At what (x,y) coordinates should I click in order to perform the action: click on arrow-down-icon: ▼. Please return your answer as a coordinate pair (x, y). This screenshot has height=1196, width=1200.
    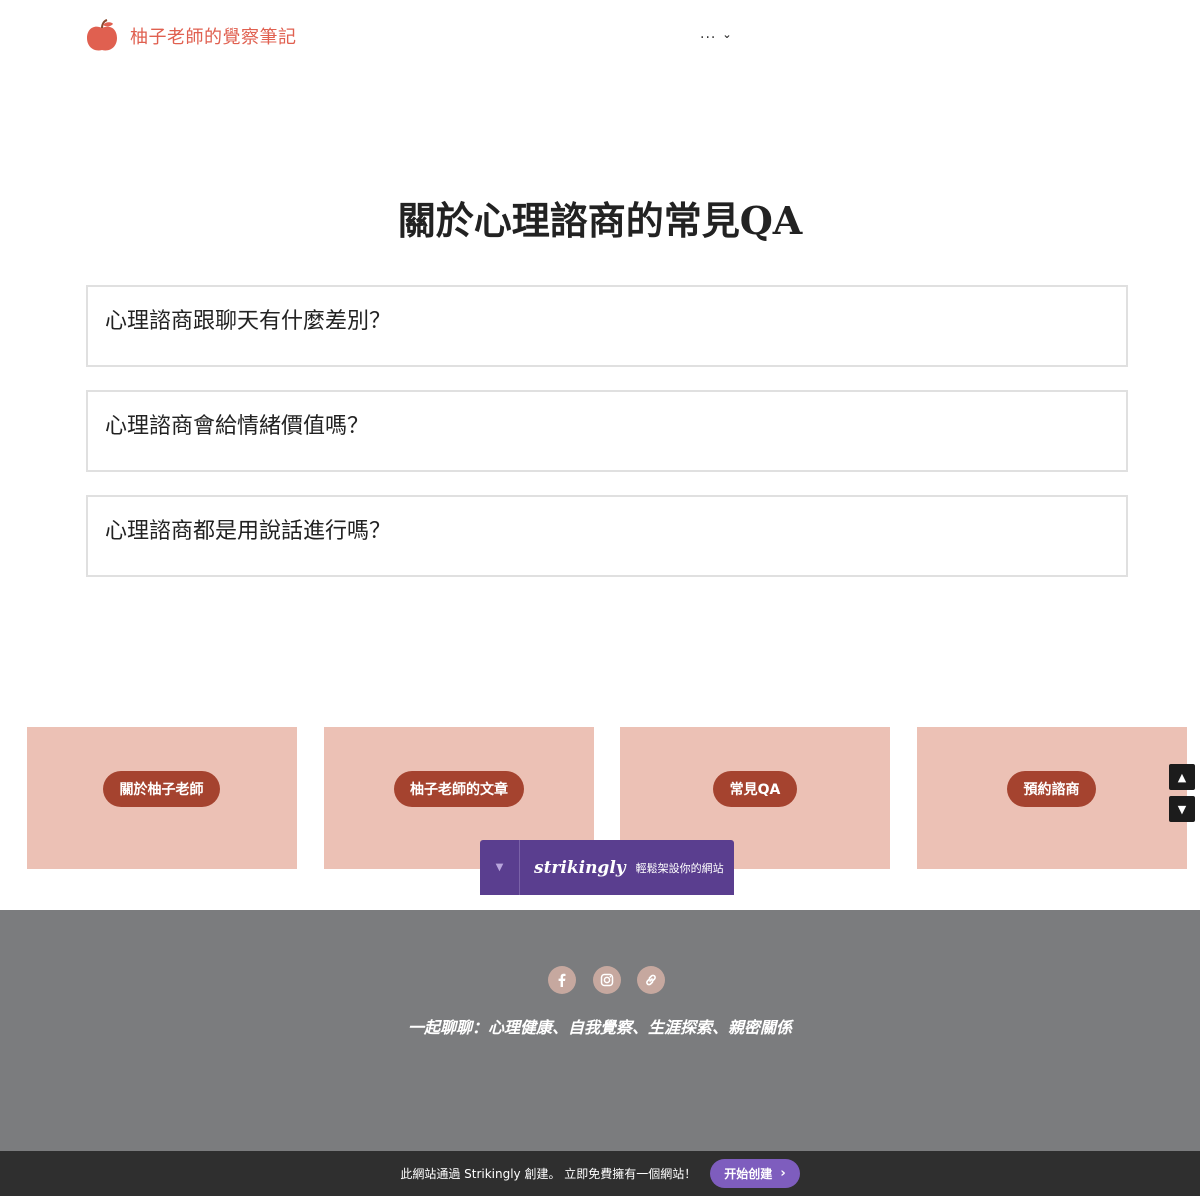
    Looking at the image, I should click on (1182, 809).